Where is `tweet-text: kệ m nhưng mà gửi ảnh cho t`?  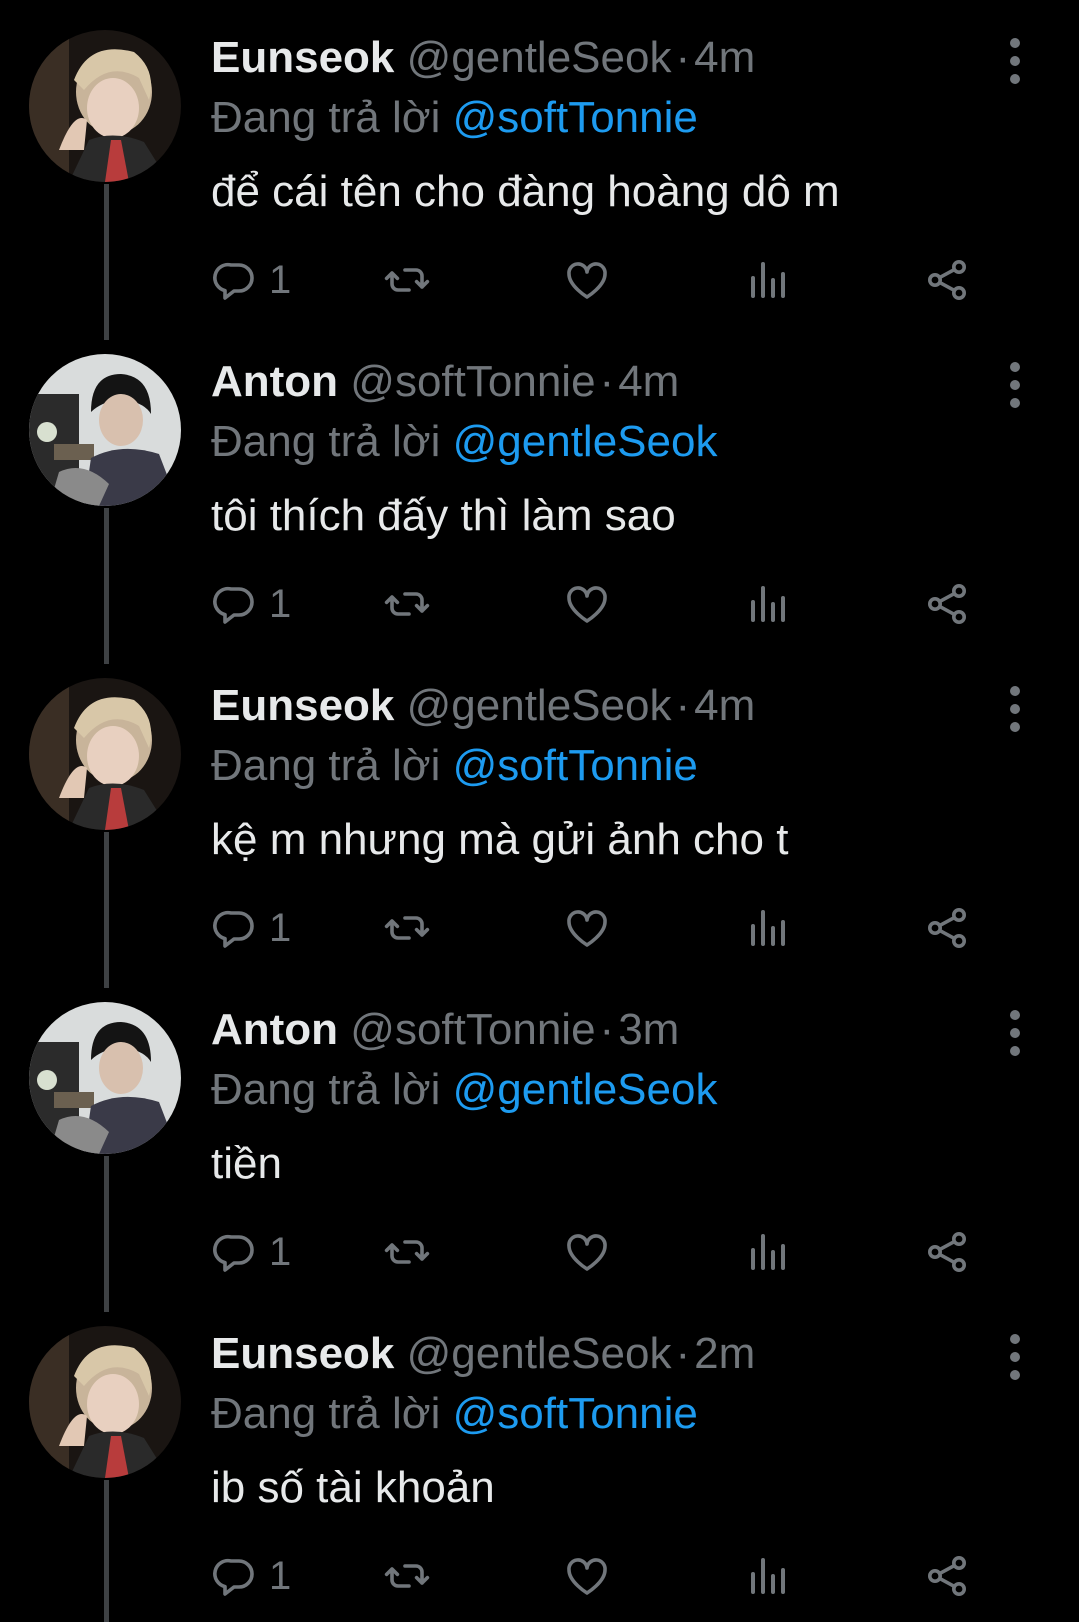 tweet-text: kệ m nhưng mà gửi ảnh cho t is located at coordinates (500, 839).